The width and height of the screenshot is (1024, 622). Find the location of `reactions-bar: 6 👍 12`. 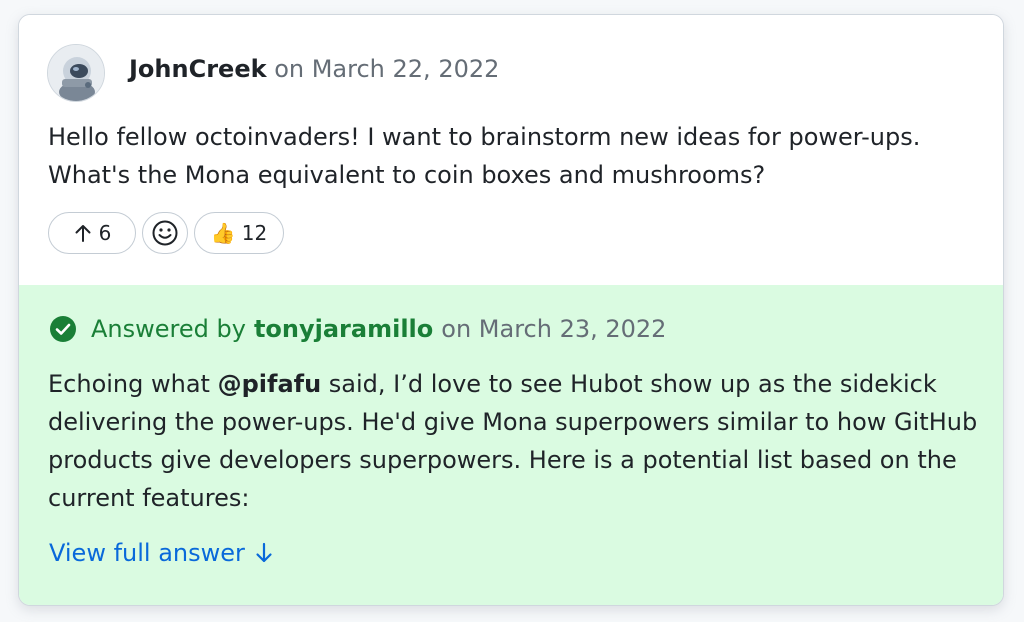

reactions-bar: 6 👍 12 is located at coordinates (166, 233).